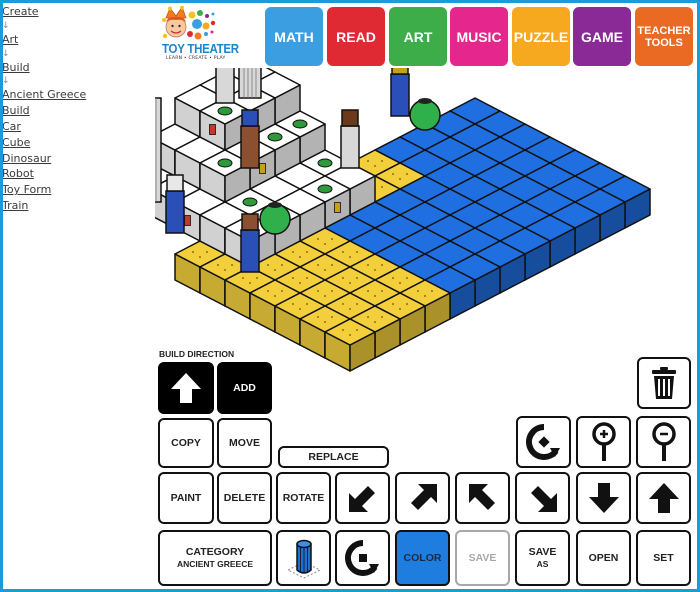 This screenshot has width=700, height=592. Describe the element at coordinates (200, 49) in the screenshot. I see `logo-title: TOY THEATER` at that location.